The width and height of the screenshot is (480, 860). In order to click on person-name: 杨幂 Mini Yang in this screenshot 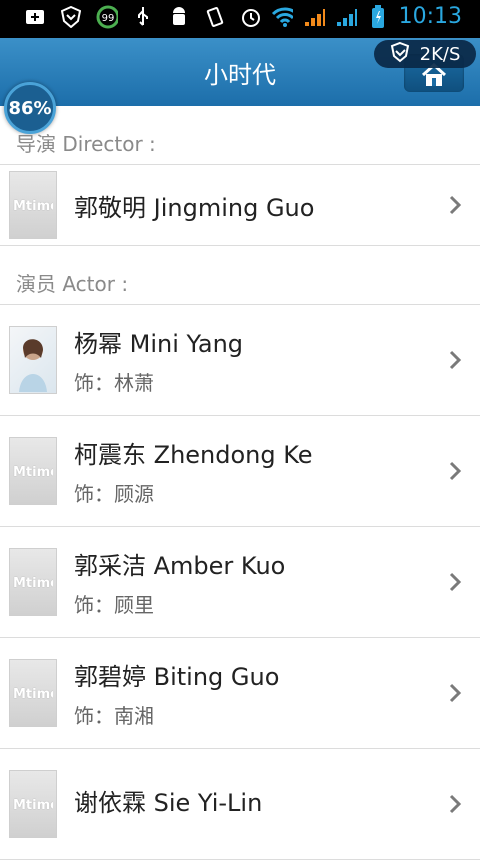, I will do `click(159, 344)`.